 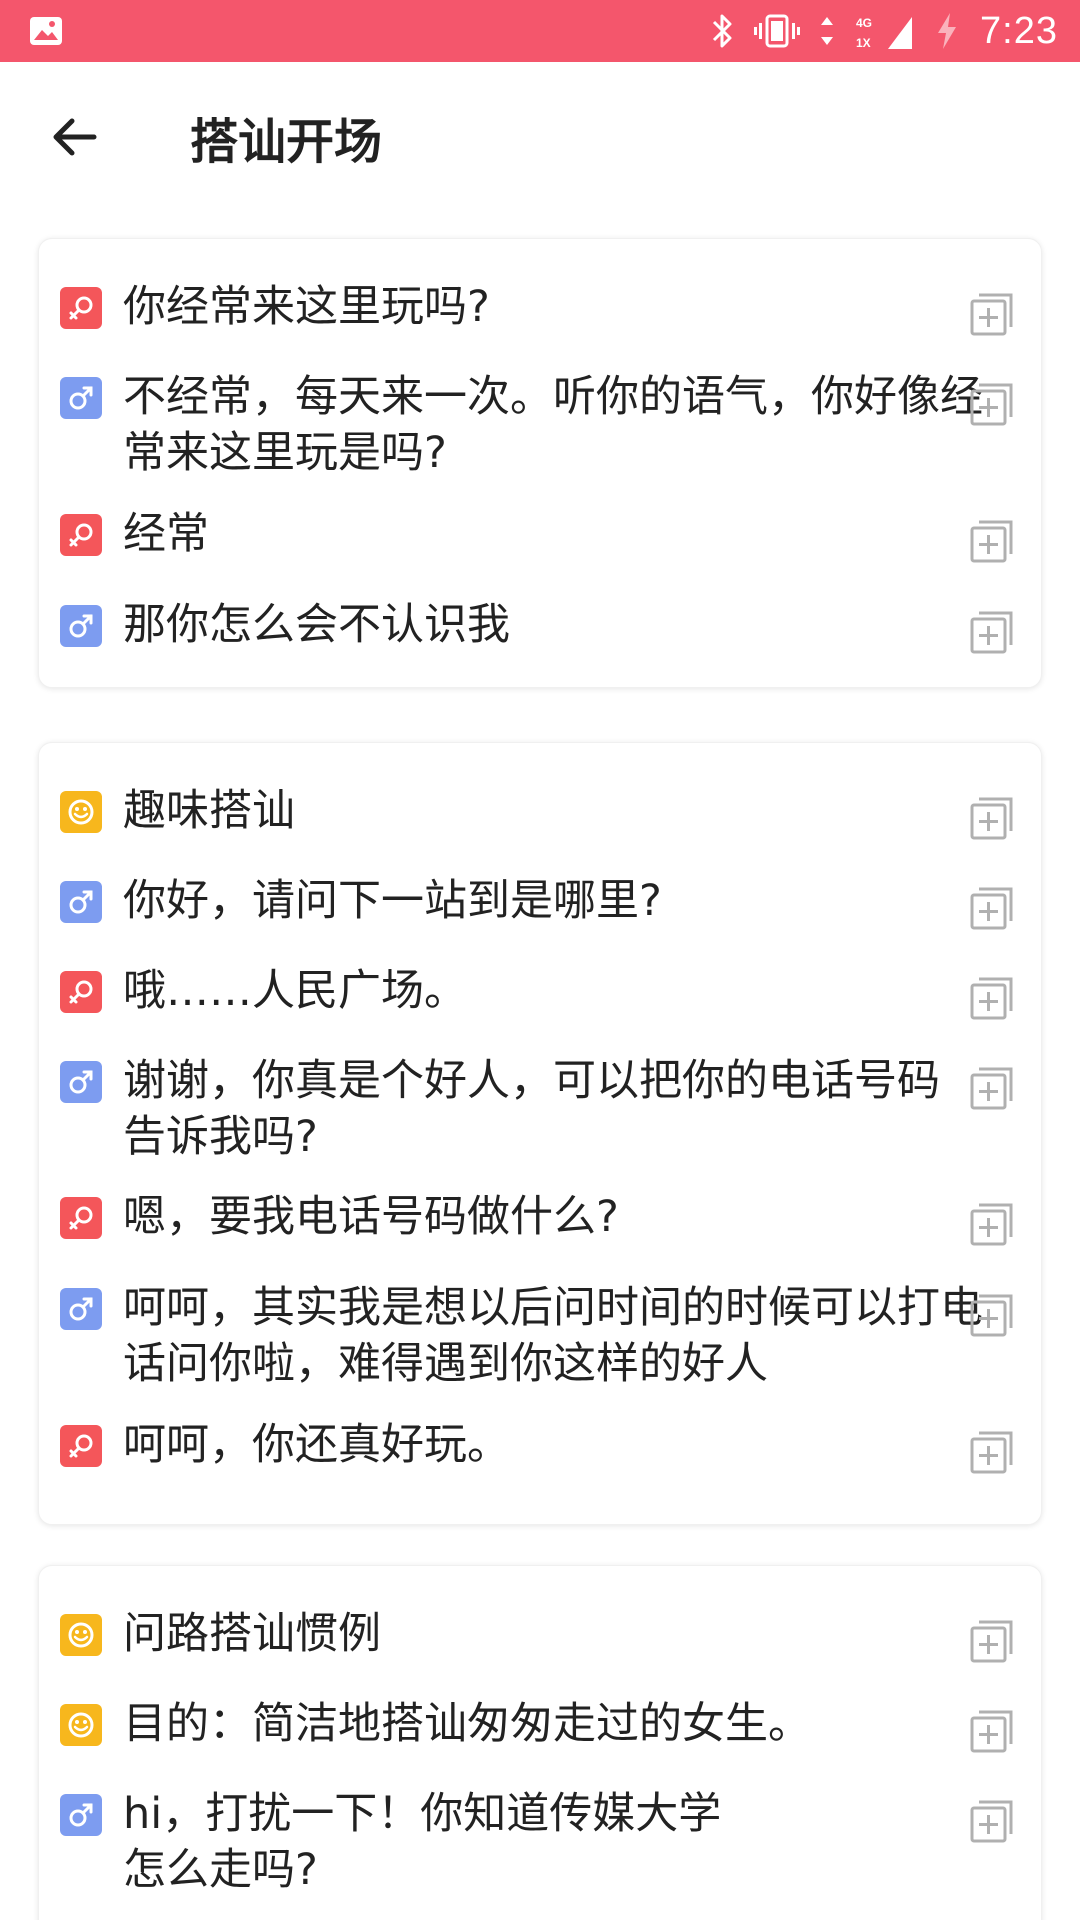 I want to click on network-1x-label: 1X, so click(x=863, y=43).